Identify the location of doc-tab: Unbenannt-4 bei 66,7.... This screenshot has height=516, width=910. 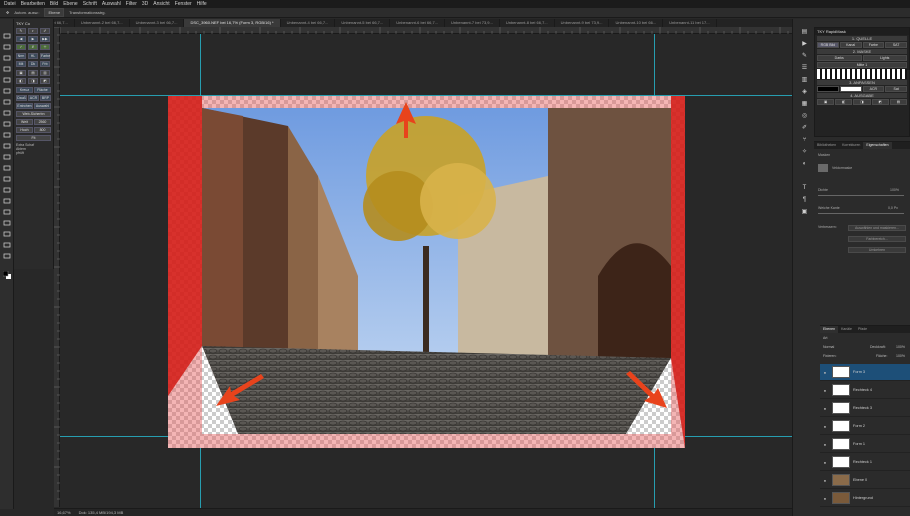
(308, 23).